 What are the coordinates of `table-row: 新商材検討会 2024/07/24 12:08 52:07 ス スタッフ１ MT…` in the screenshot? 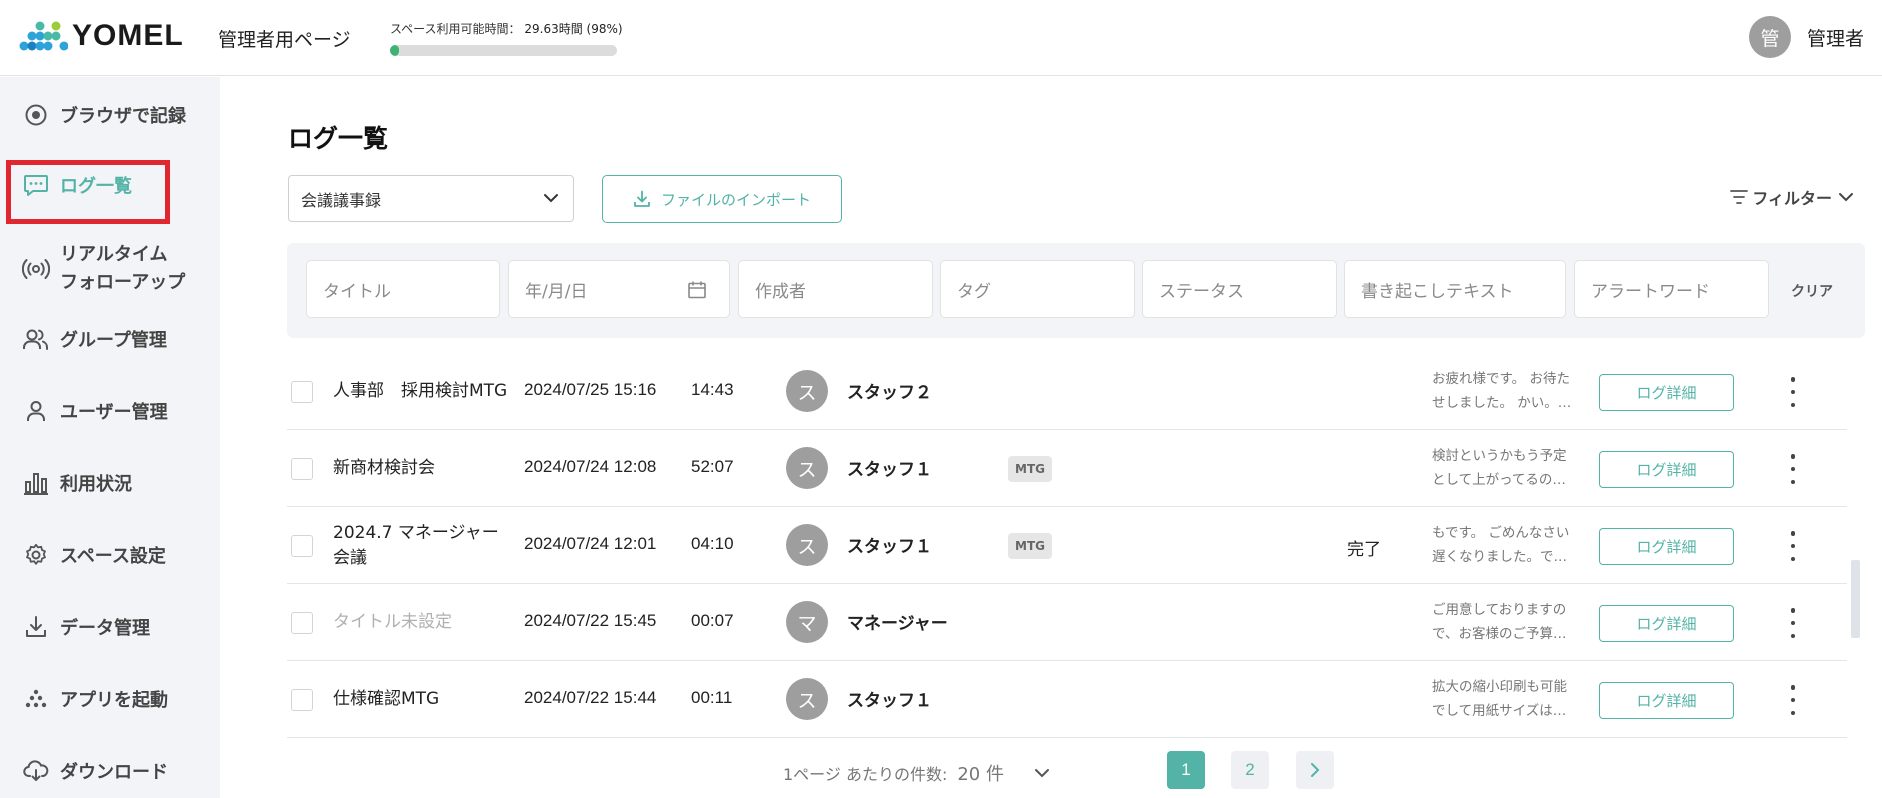 It's located at (1067, 468).